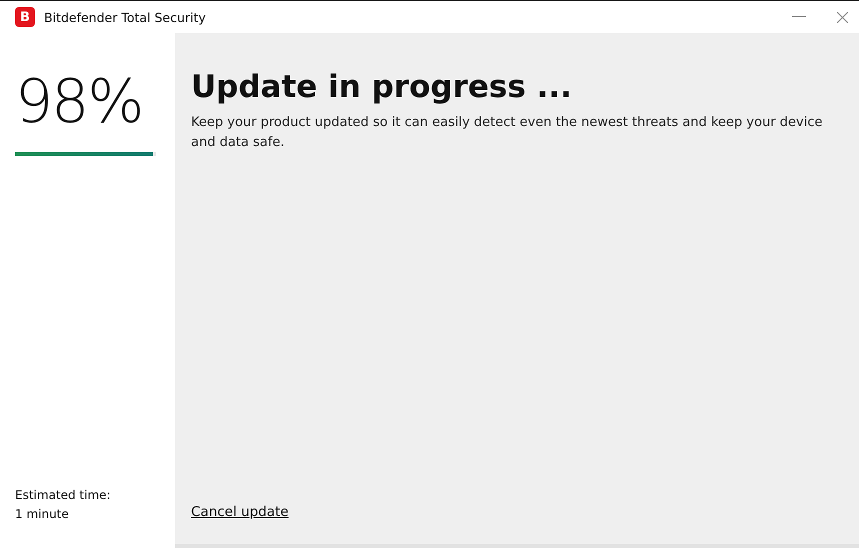 The image size is (859, 548). I want to click on estimate-value: 1 minute, so click(42, 514).